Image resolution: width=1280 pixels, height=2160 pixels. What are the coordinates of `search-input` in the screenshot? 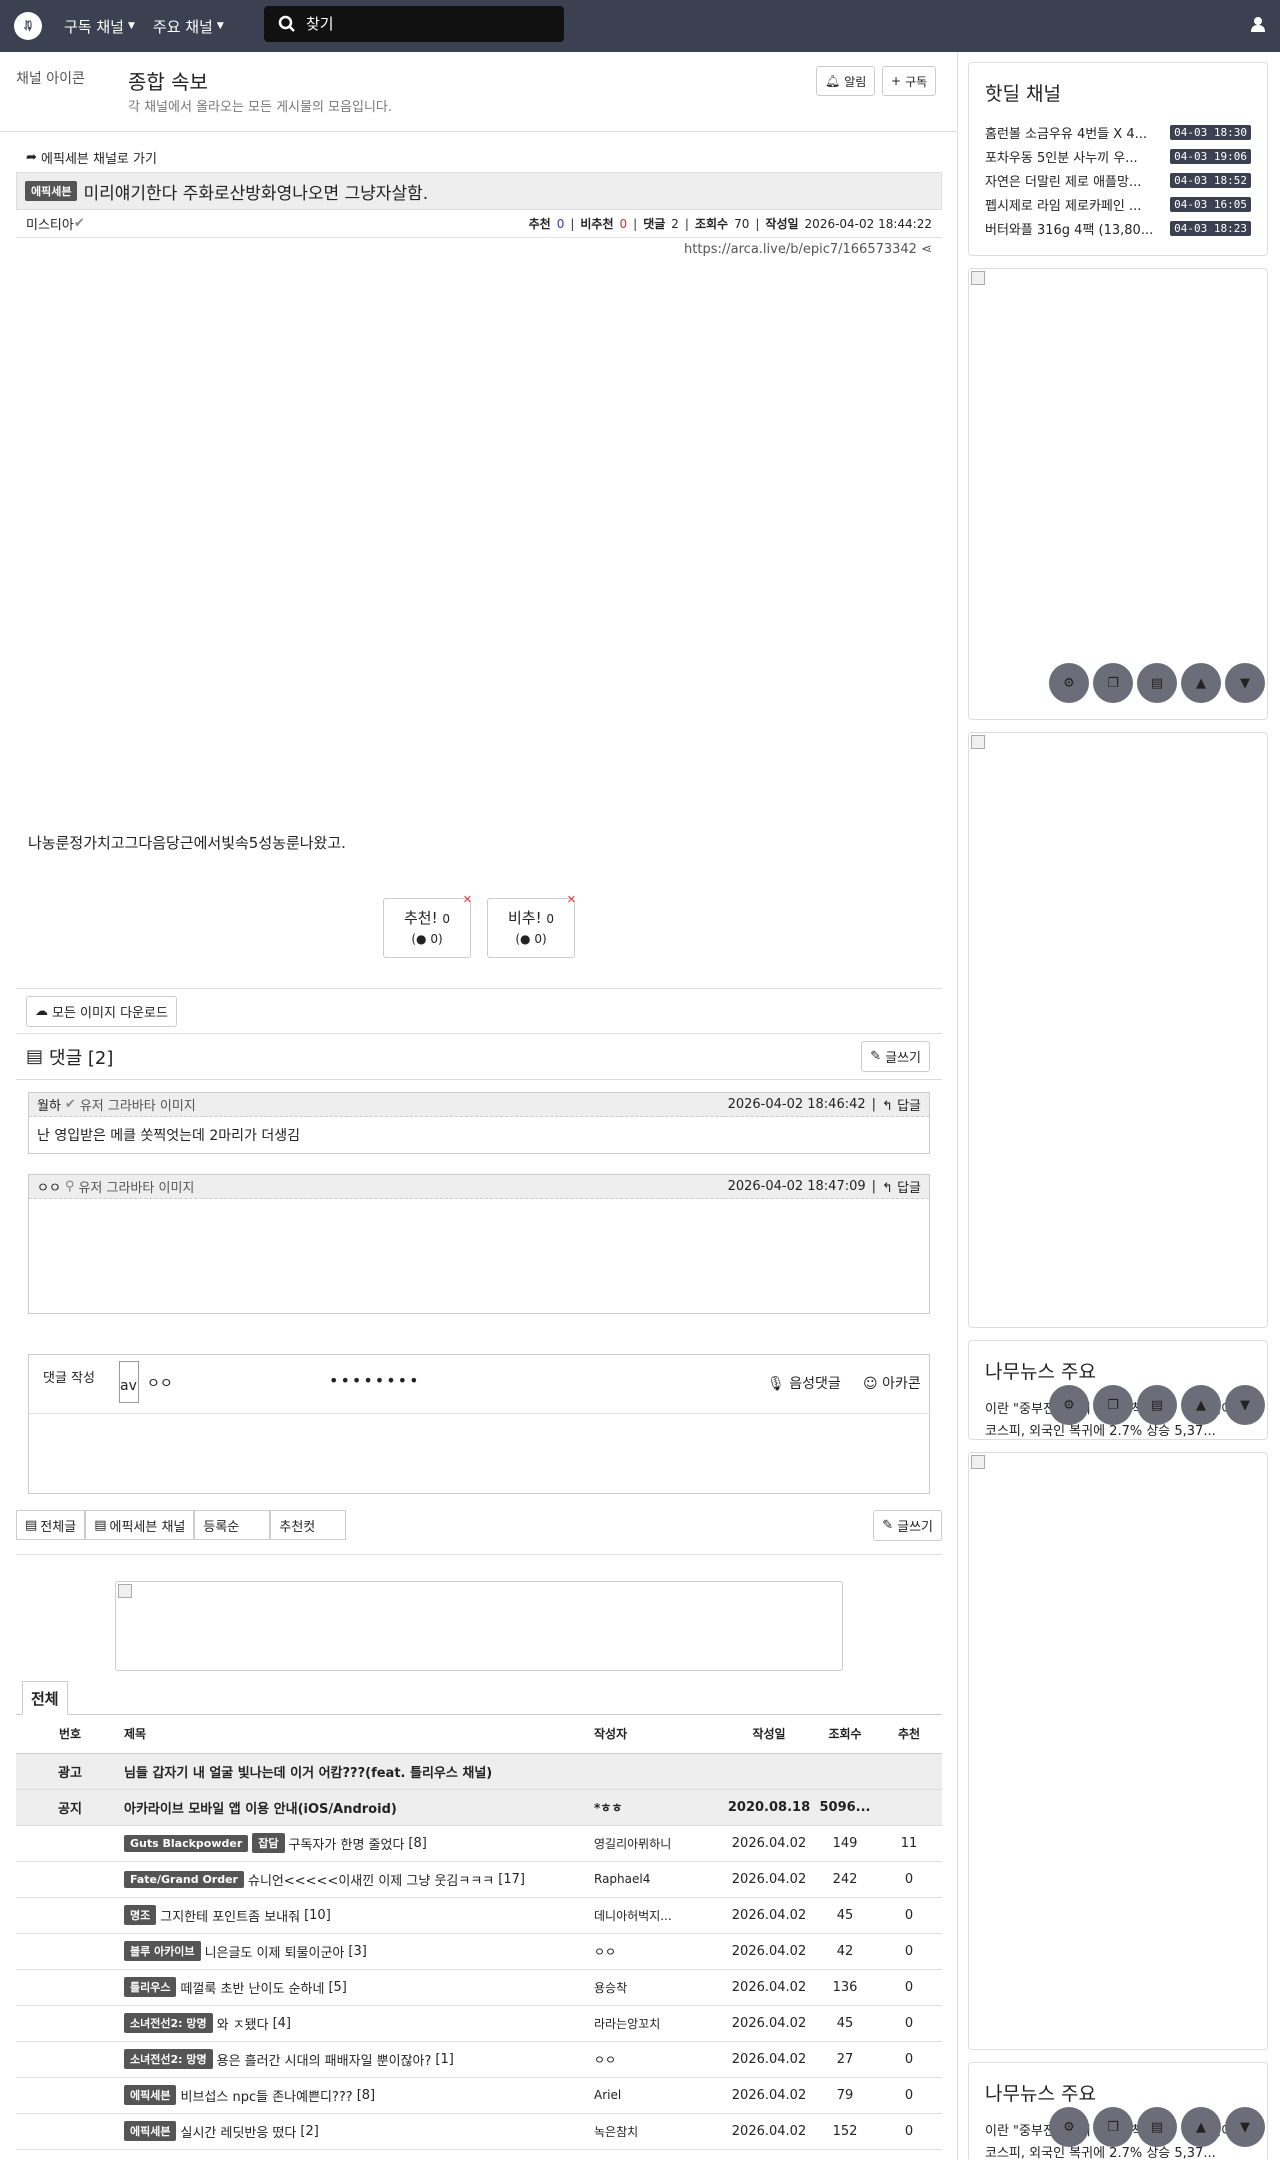 It's located at (426, 24).